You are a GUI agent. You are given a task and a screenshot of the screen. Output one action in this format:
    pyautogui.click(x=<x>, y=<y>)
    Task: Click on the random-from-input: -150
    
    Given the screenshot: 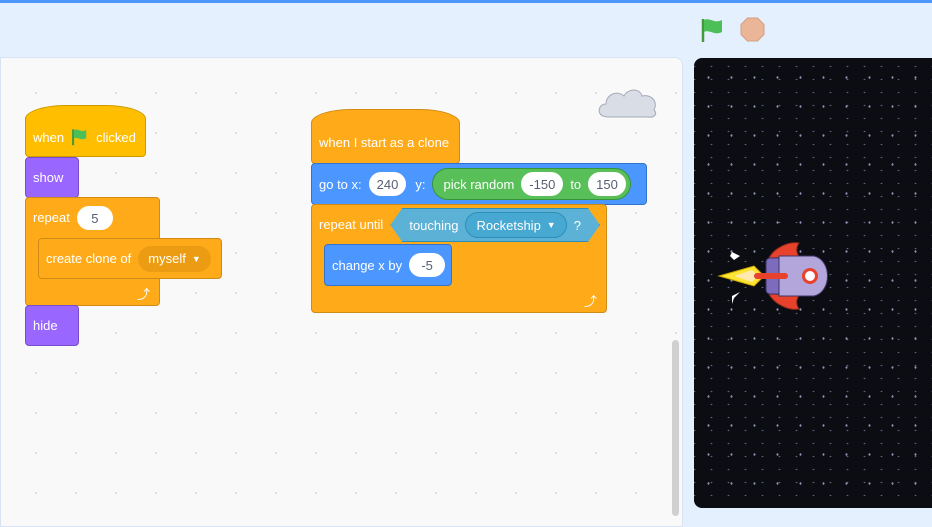 What is the action you would take?
    pyautogui.click(x=542, y=184)
    